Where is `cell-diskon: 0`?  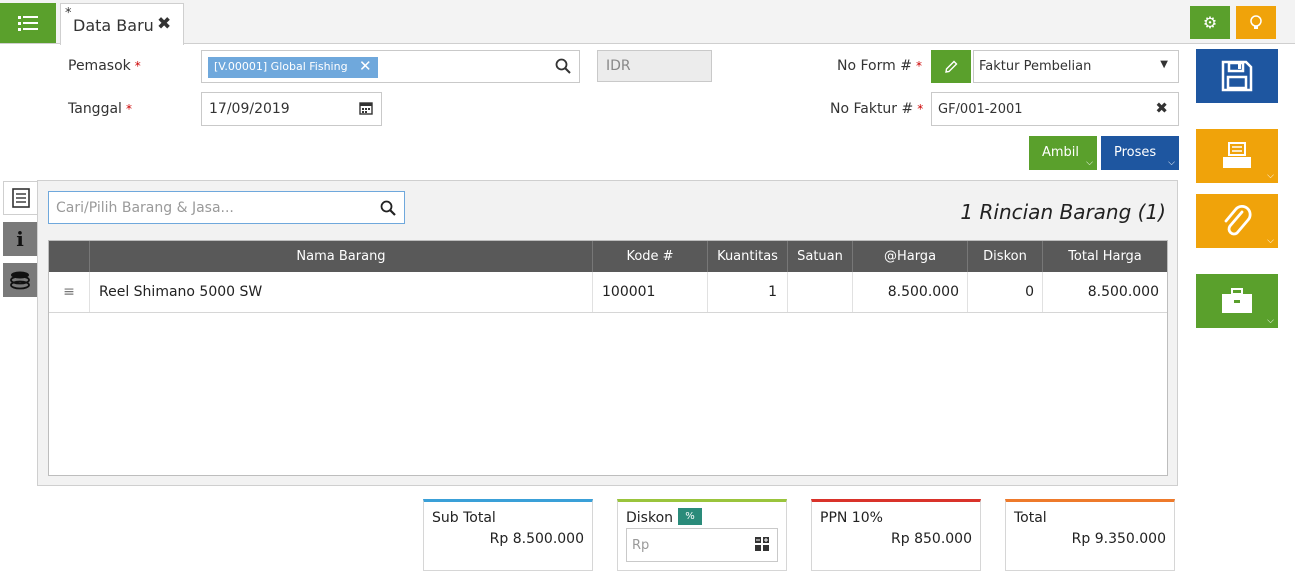
cell-diskon: 0 is located at coordinates (1004, 292).